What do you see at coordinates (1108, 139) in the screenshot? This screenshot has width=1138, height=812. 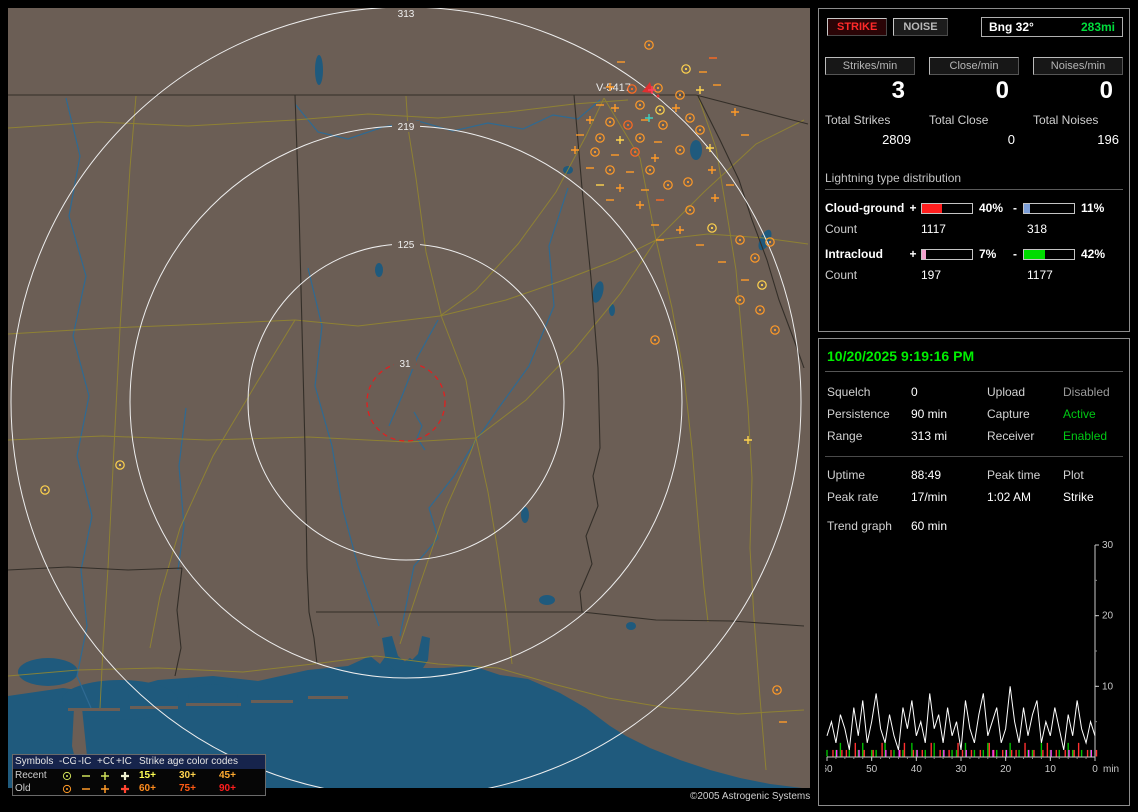 I see `total-noises-value: 196` at bounding box center [1108, 139].